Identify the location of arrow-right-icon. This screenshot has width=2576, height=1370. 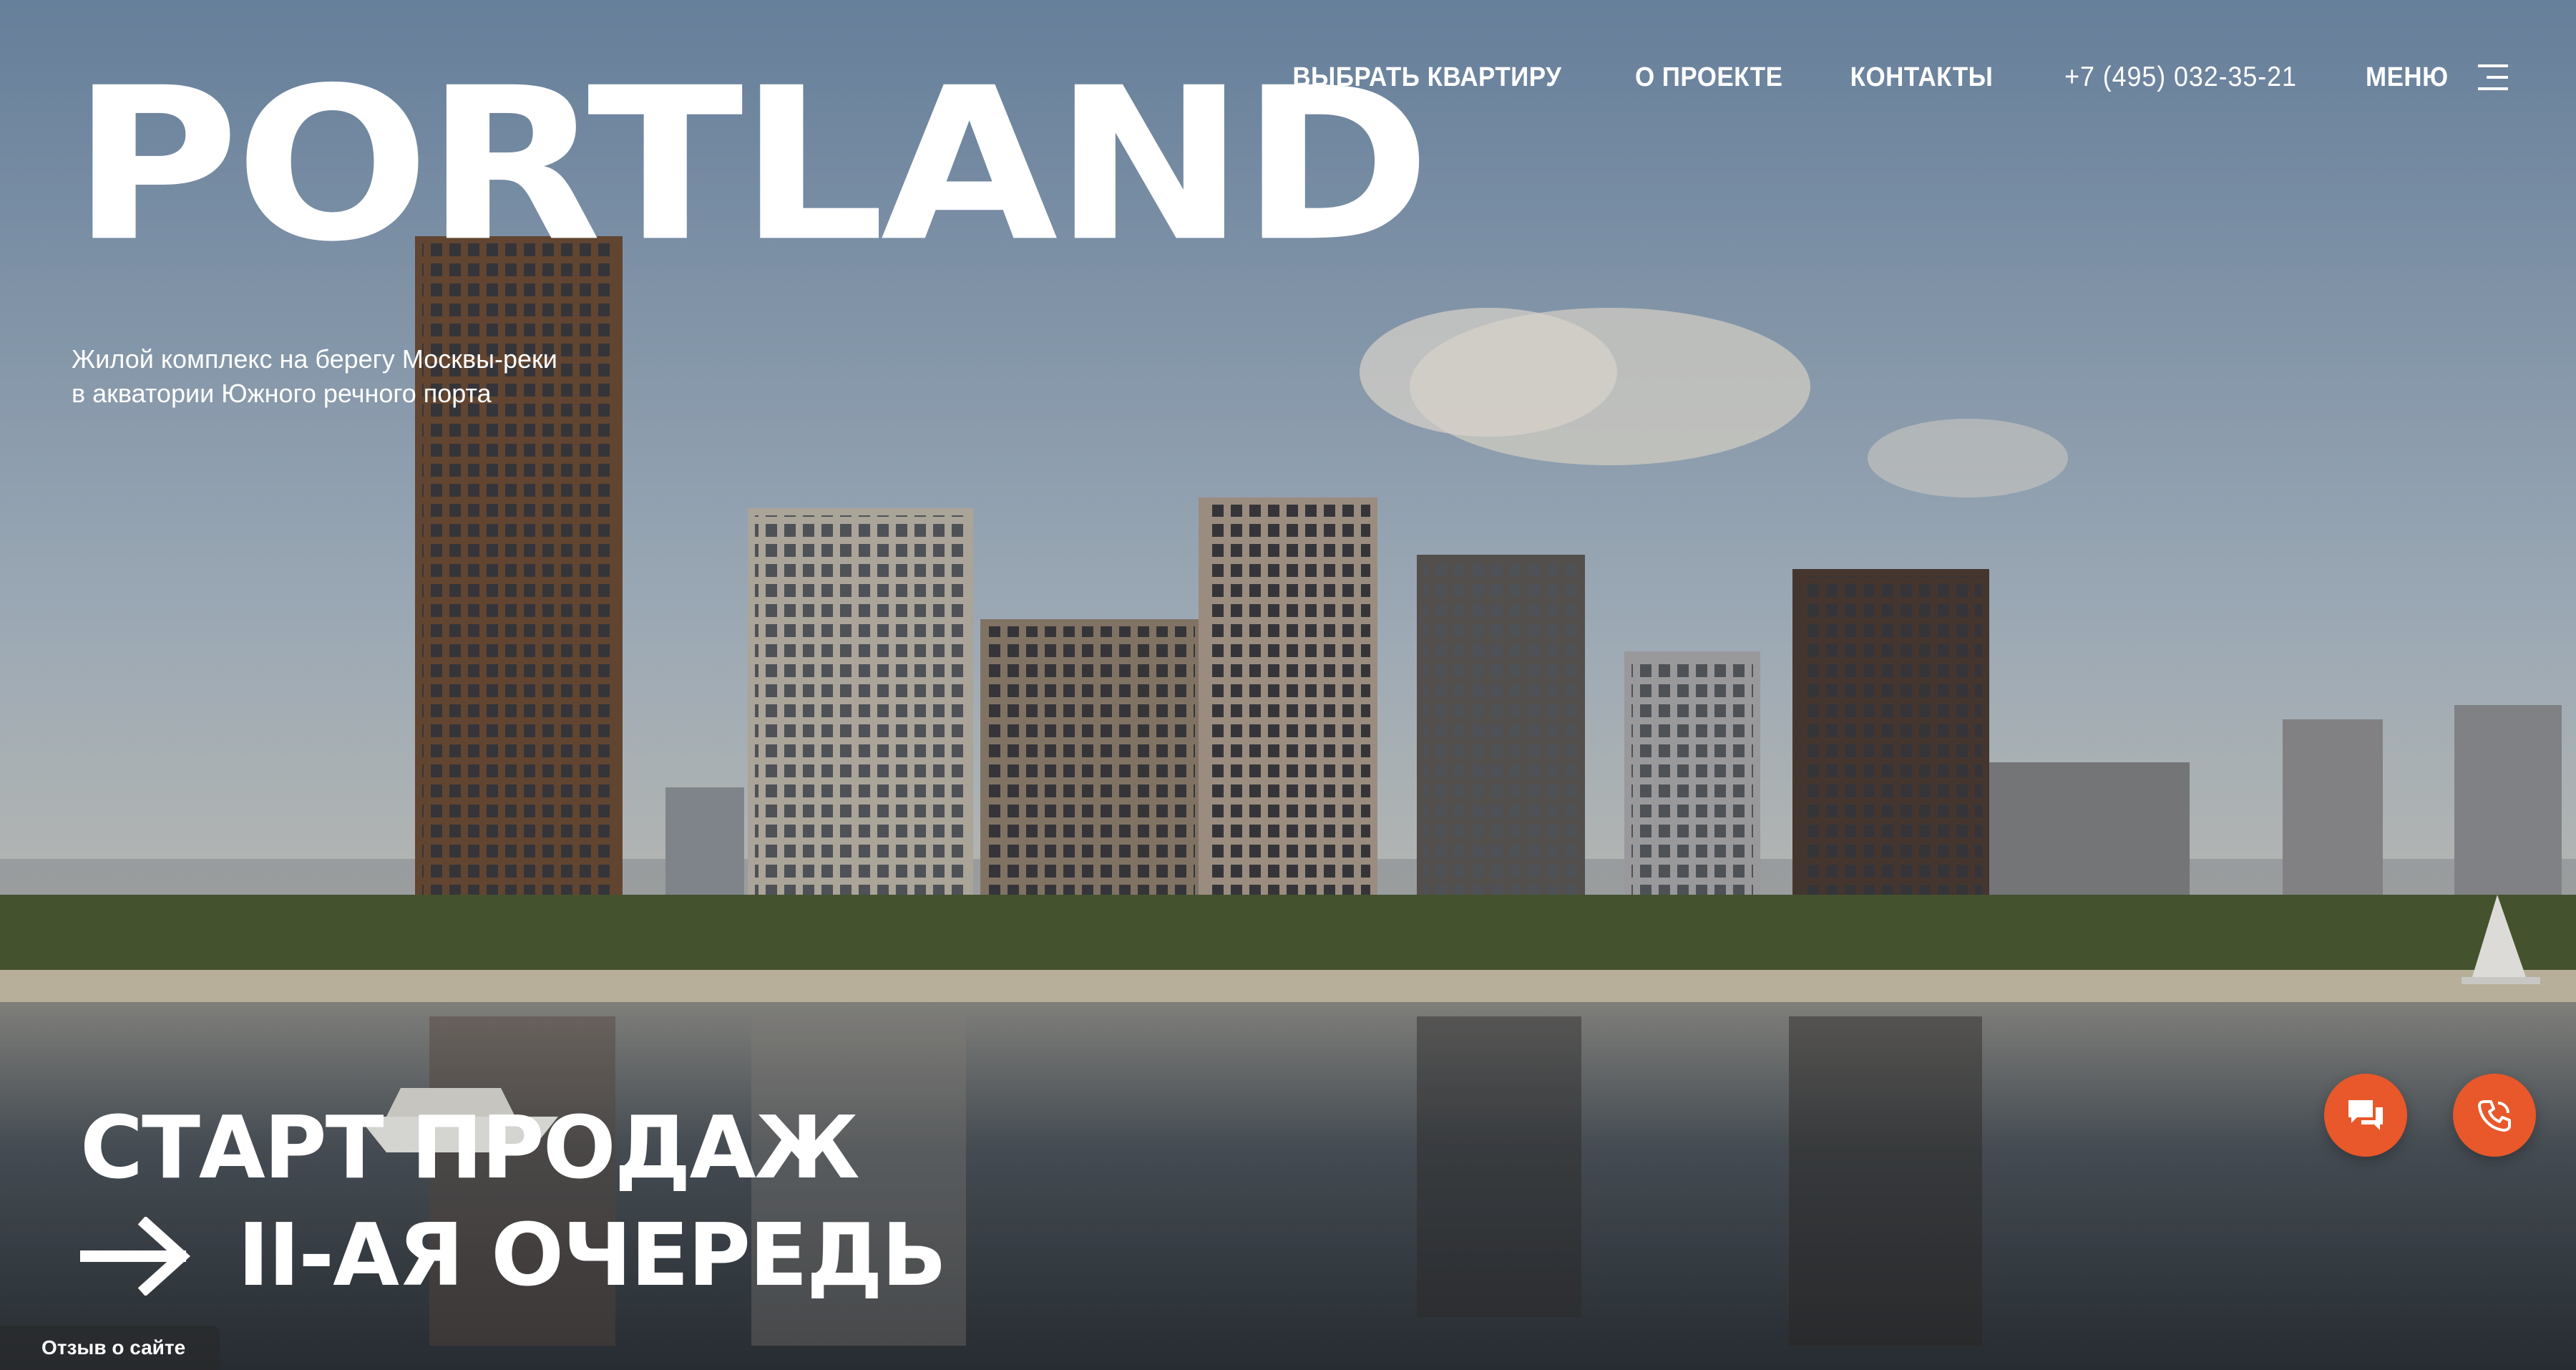
(135, 1257).